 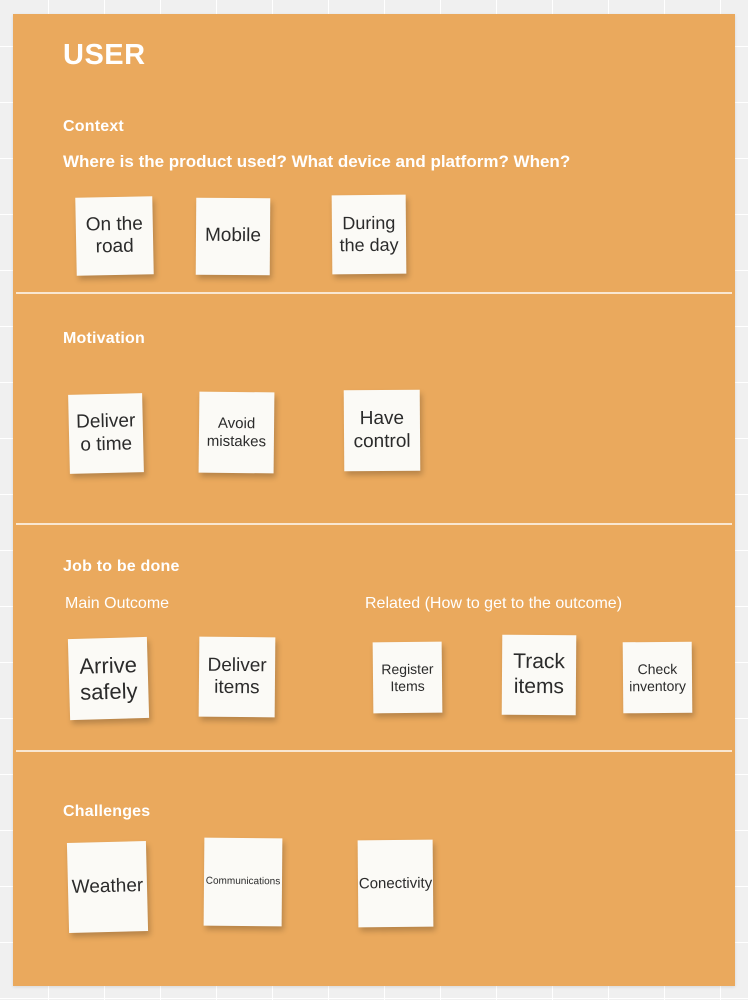 I want to click on sticky-note: Communications, so click(x=243, y=882).